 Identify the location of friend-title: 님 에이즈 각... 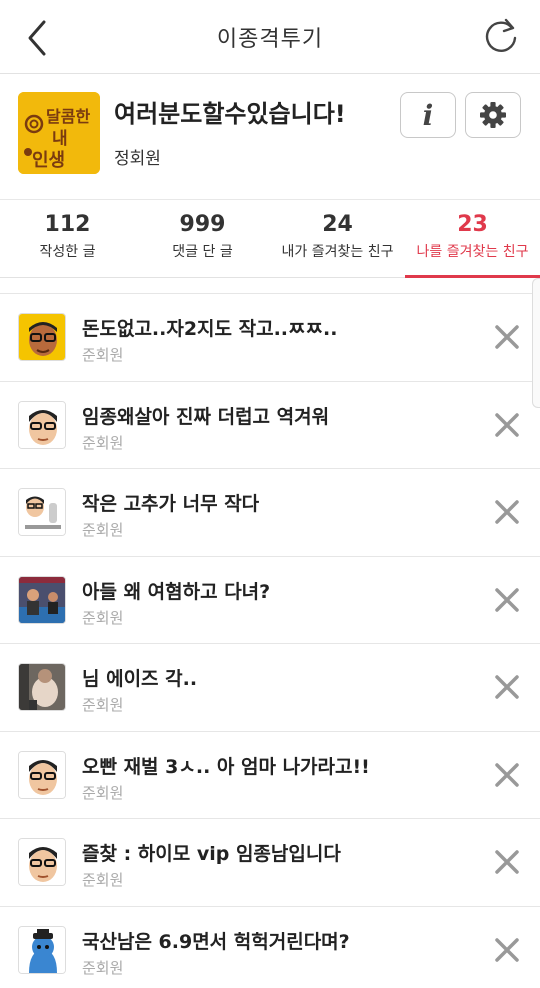
(140, 679).